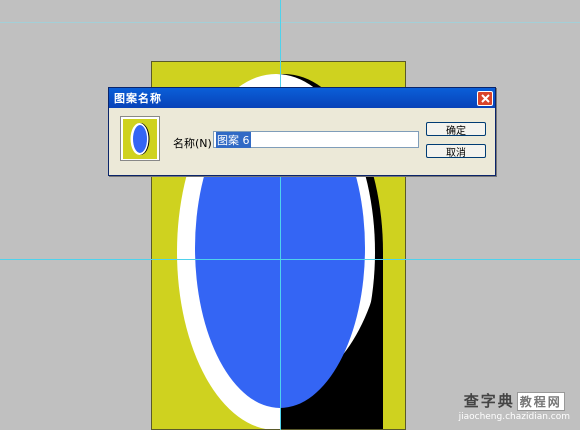 The height and width of the screenshot is (430, 580). Describe the element at coordinates (290, 259) in the screenshot. I see `guide-line-horizontal` at that location.